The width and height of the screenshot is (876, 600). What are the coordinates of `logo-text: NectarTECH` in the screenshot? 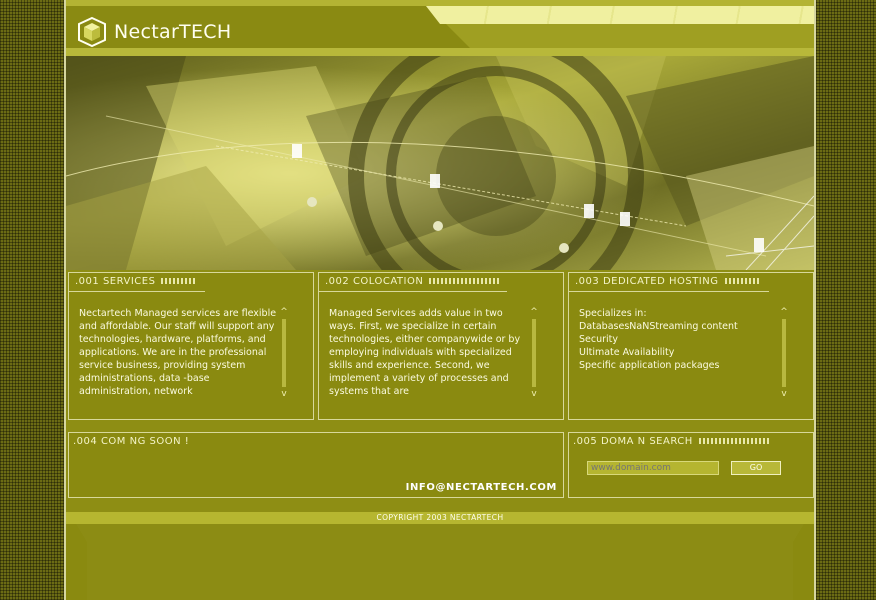 It's located at (173, 32).